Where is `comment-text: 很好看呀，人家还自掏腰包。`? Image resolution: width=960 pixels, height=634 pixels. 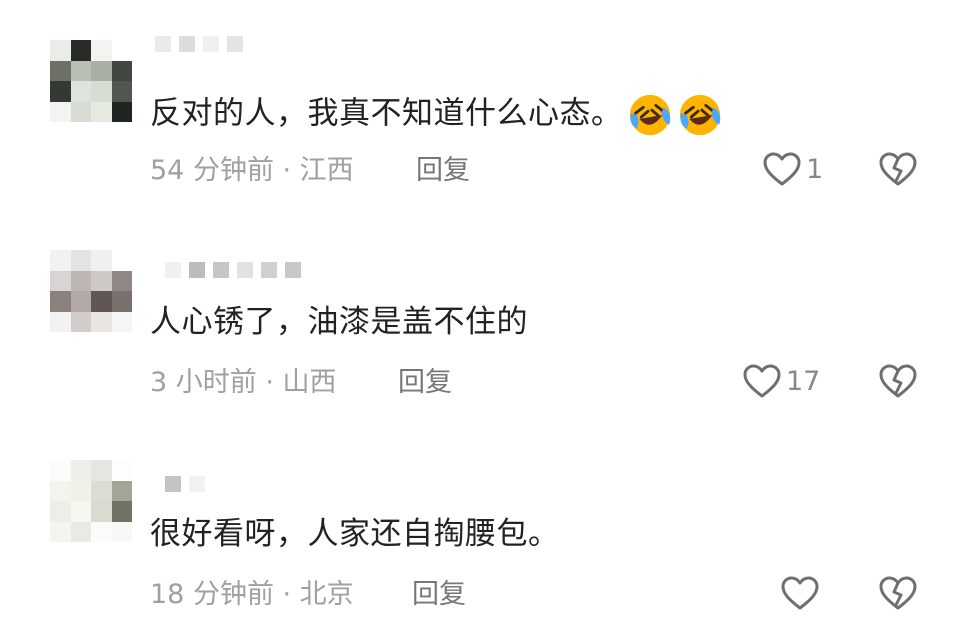
comment-text: 很好看呀，人家还自掏腰包。 is located at coordinates (355, 534).